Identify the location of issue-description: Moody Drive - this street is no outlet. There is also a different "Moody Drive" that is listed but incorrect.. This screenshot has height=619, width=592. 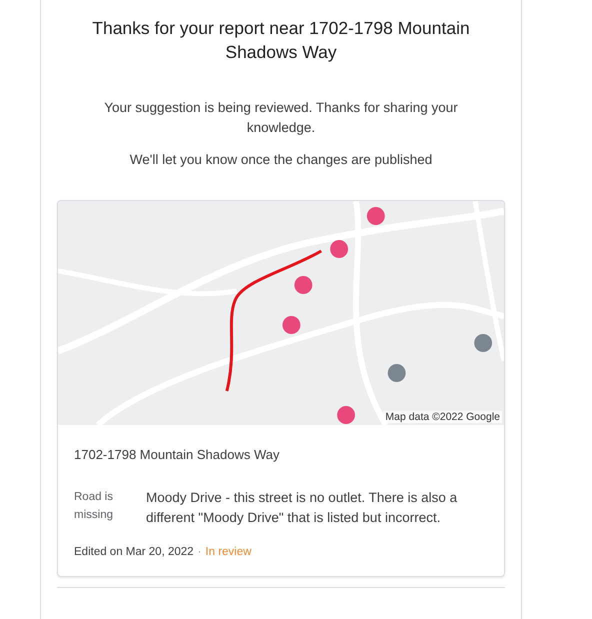
(302, 508).